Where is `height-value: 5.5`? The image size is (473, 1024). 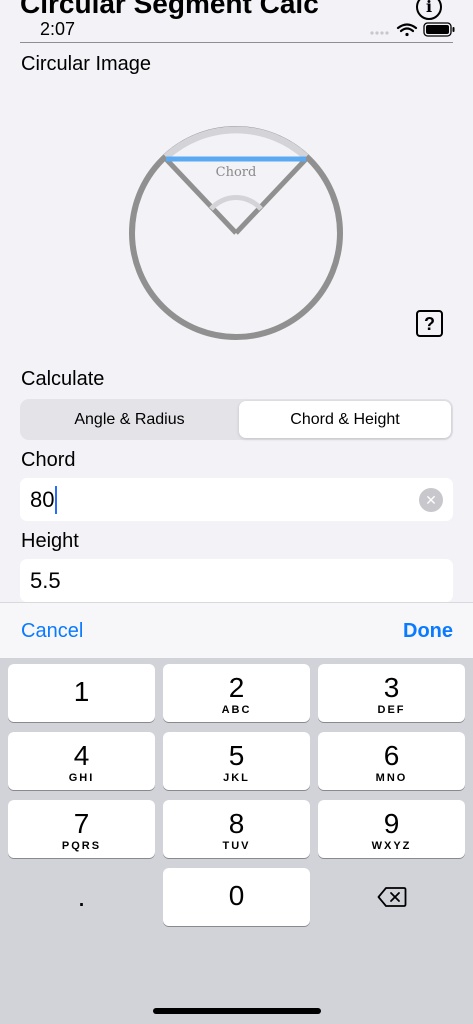
height-value: 5.5 is located at coordinates (45, 580).